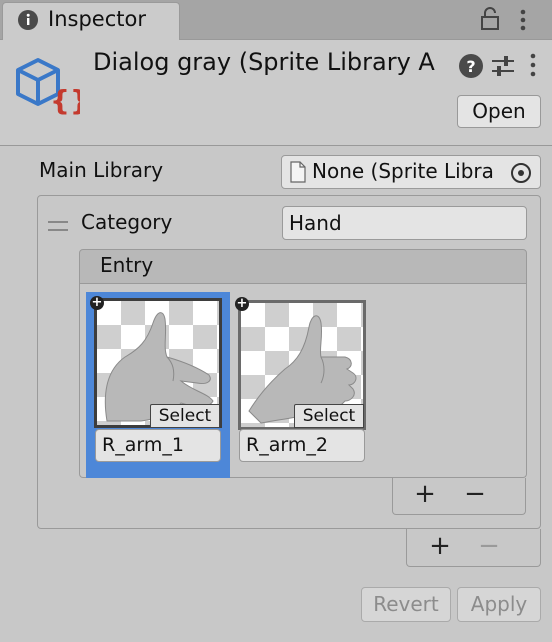  What do you see at coordinates (489, 546) in the screenshot?
I see `remove-category-button: −` at bounding box center [489, 546].